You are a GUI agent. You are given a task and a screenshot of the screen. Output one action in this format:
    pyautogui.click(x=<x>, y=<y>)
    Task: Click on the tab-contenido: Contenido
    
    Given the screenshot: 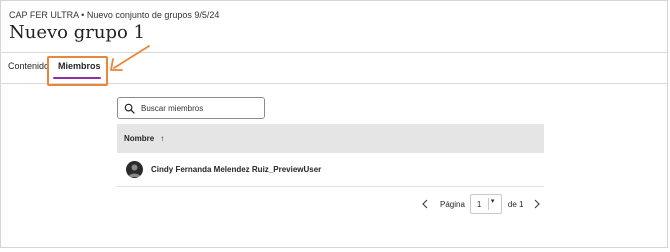 What is the action you would take?
    pyautogui.click(x=28, y=66)
    